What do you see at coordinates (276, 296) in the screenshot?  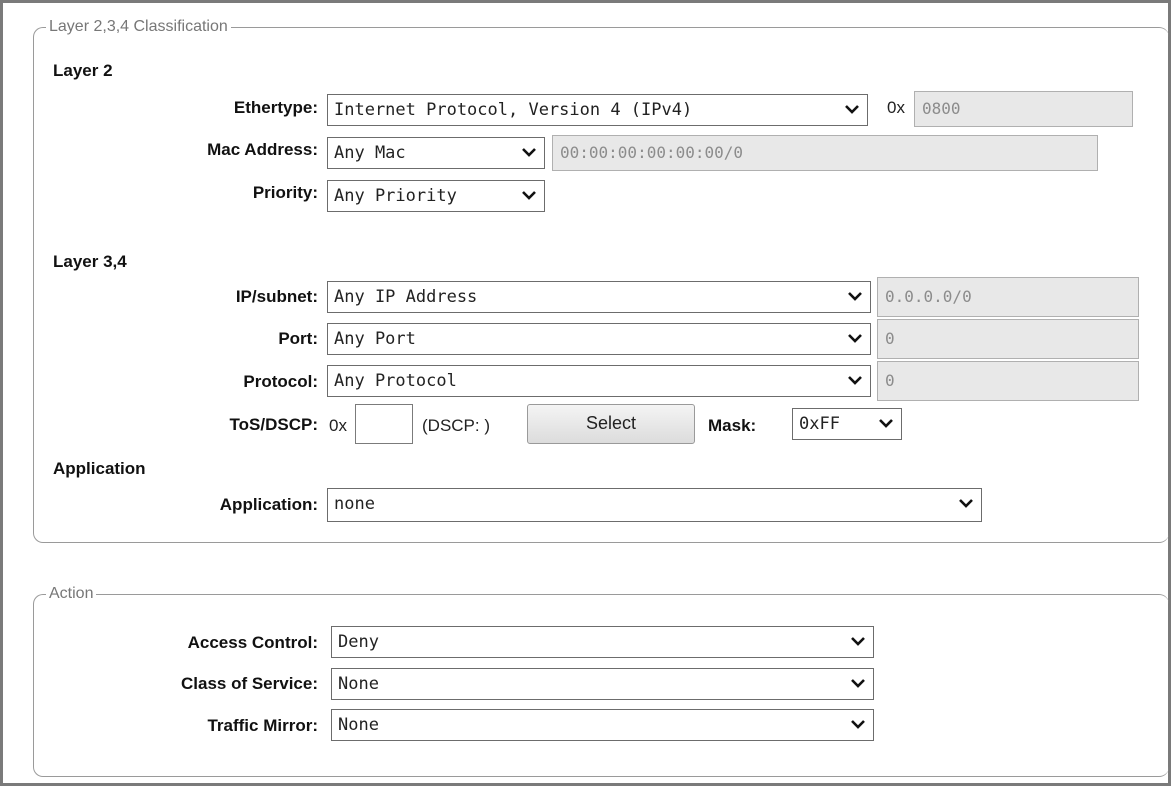 I see `ip-subnet-label: IP/subnet:` at bounding box center [276, 296].